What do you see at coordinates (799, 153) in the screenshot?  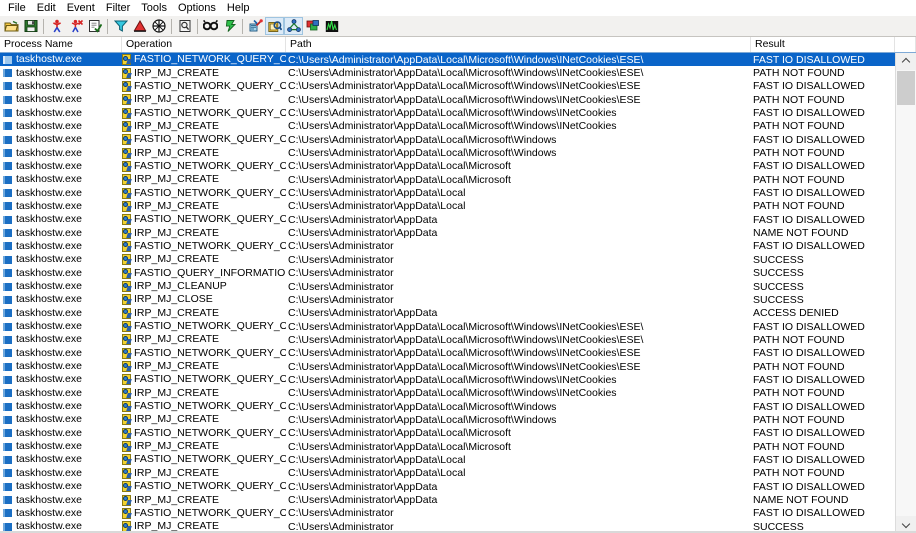 I see `cell-result: PATH NOT FOUND` at bounding box center [799, 153].